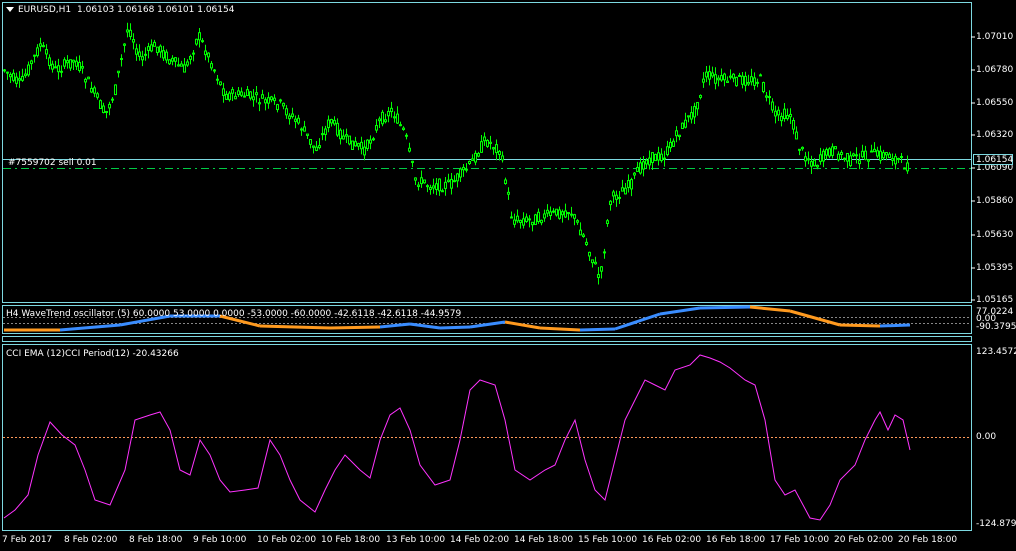  What do you see at coordinates (52, 163) in the screenshot?
I see `order-label: #7559702 sell 0.01` at bounding box center [52, 163].